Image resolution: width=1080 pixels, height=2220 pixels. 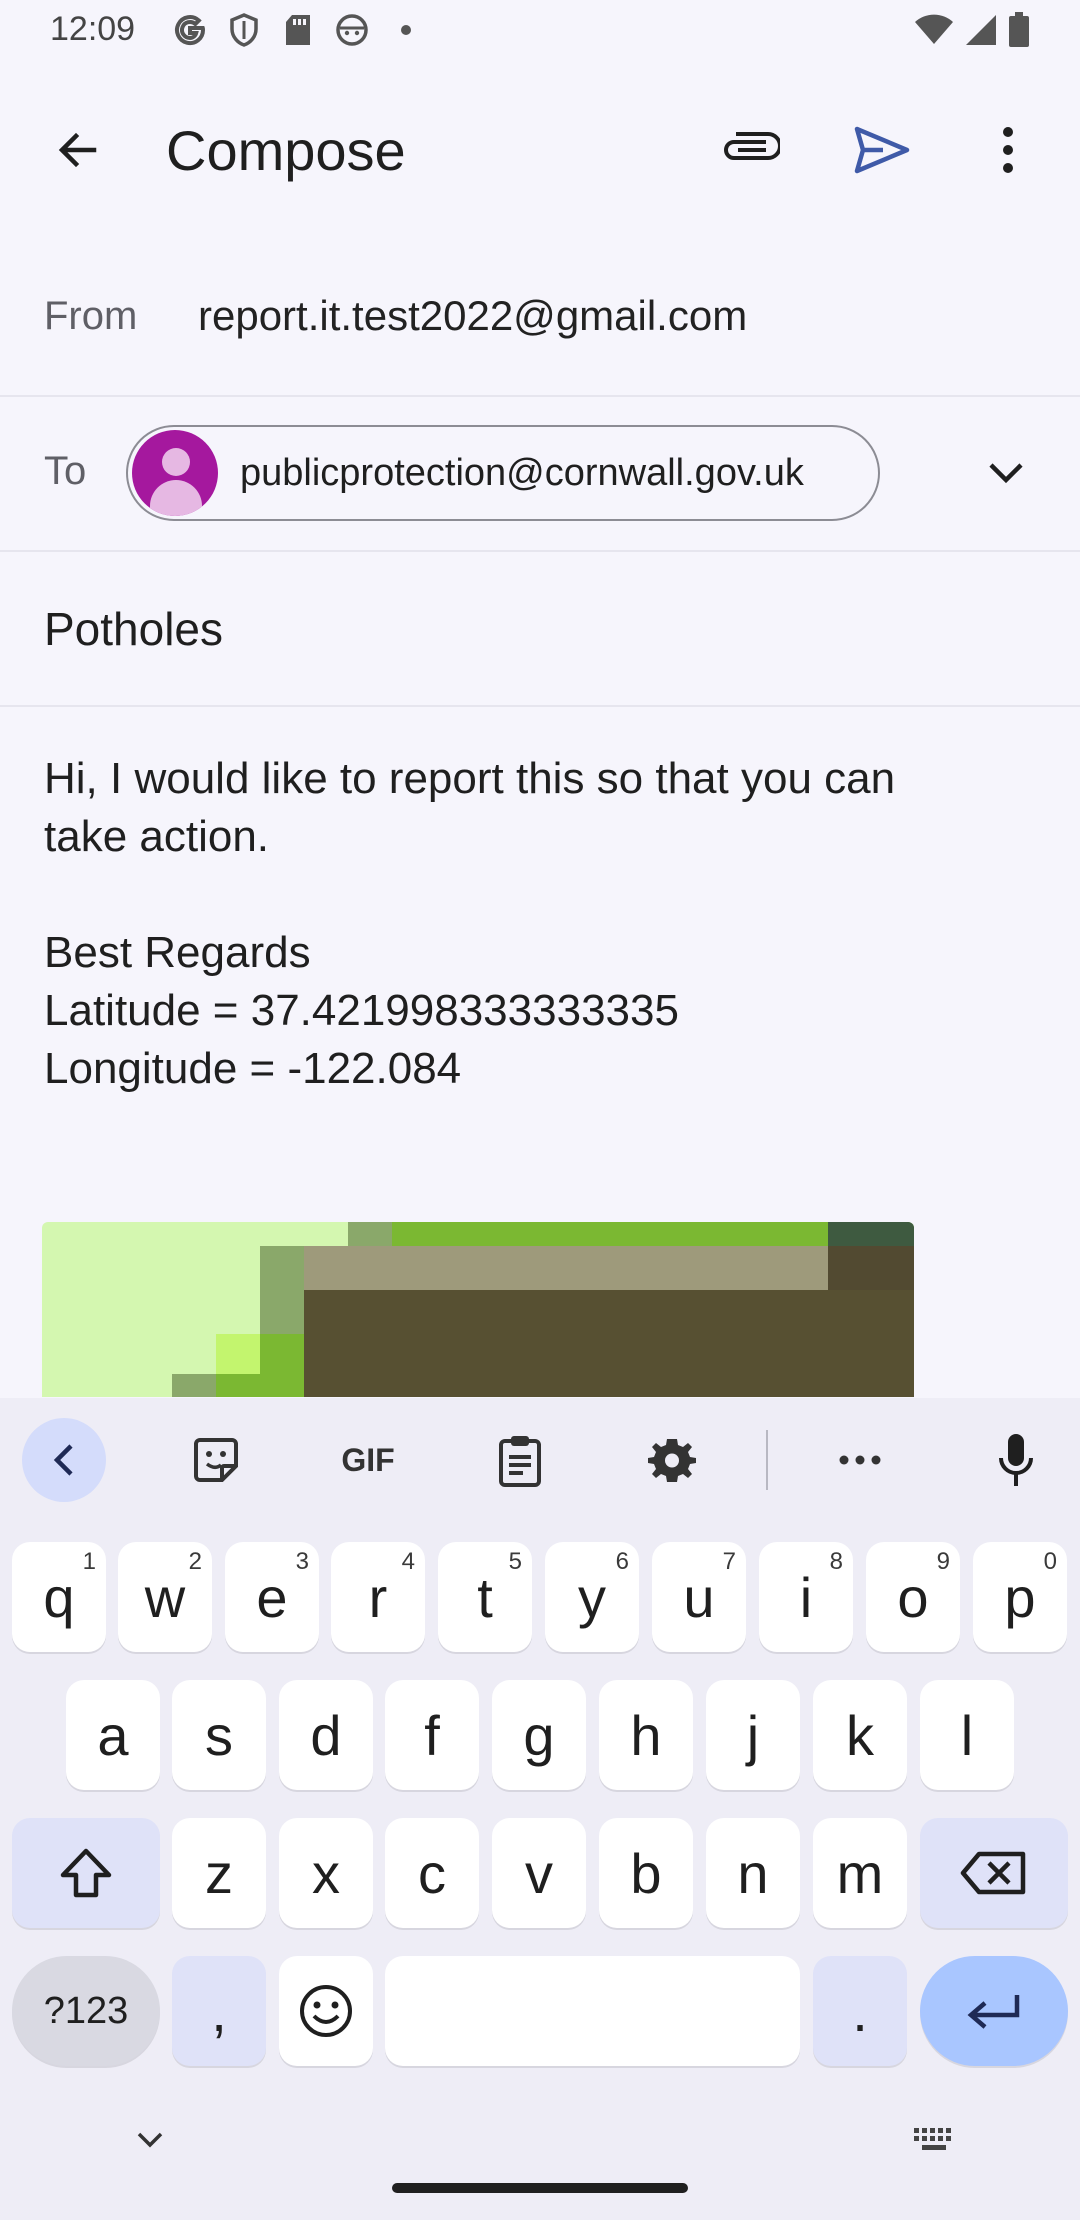 I want to click on key-u: u7, so click(x=699, y=1597).